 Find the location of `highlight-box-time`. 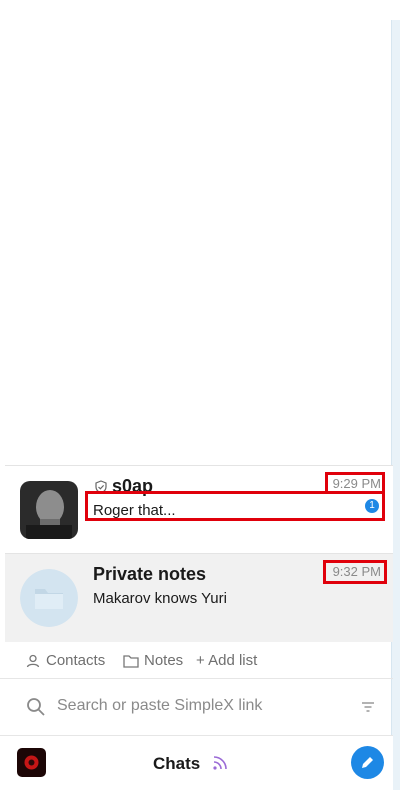

highlight-box-time is located at coordinates (355, 572).